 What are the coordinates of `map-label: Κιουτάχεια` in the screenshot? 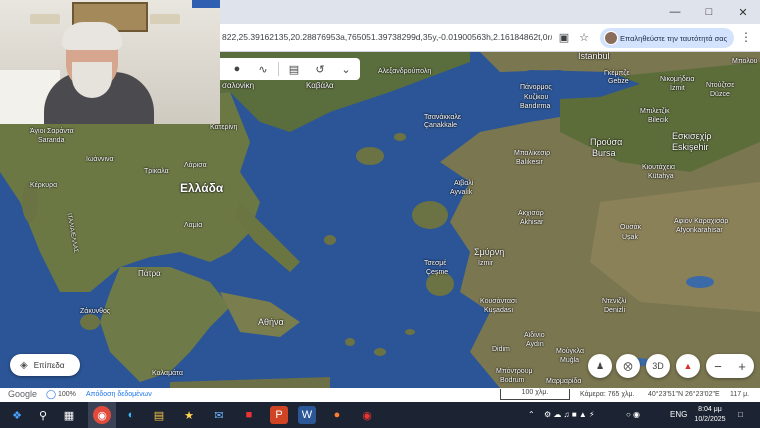 It's located at (659, 167).